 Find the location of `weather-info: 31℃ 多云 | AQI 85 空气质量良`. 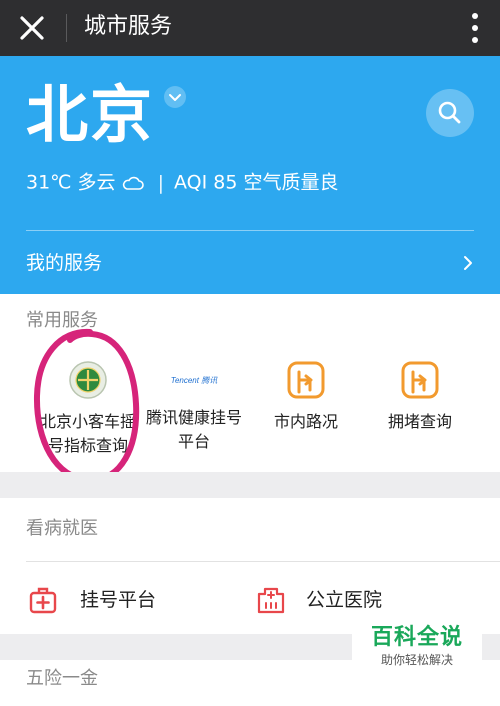

weather-info: 31℃ 多云 | AQI 85 空气质量良 is located at coordinates (182, 182).